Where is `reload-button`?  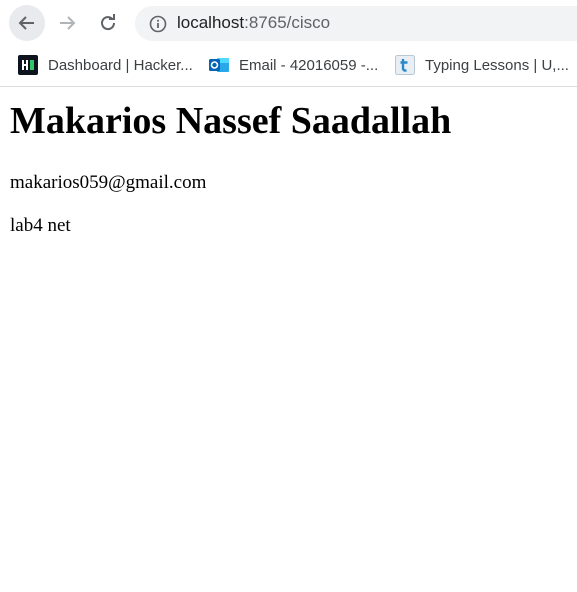
reload-button is located at coordinates (108, 23).